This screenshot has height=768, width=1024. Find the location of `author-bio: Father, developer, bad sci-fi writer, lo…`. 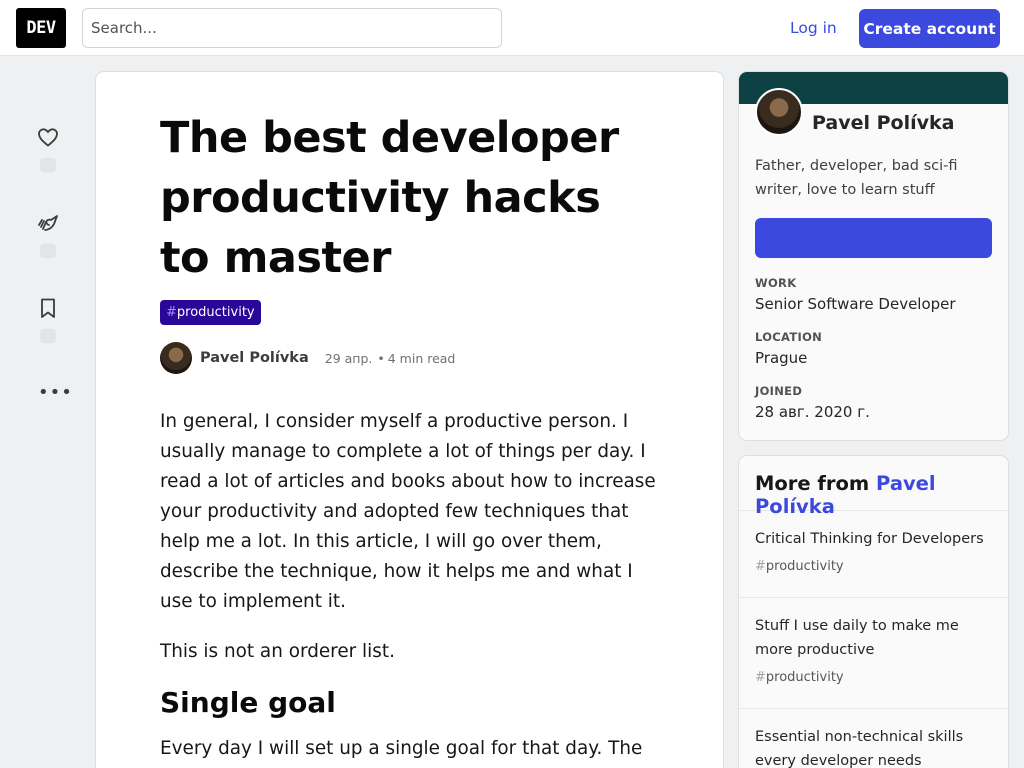

author-bio: Father, developer, bad sci-fi writer, lo… is located at coordinates (856, 178).